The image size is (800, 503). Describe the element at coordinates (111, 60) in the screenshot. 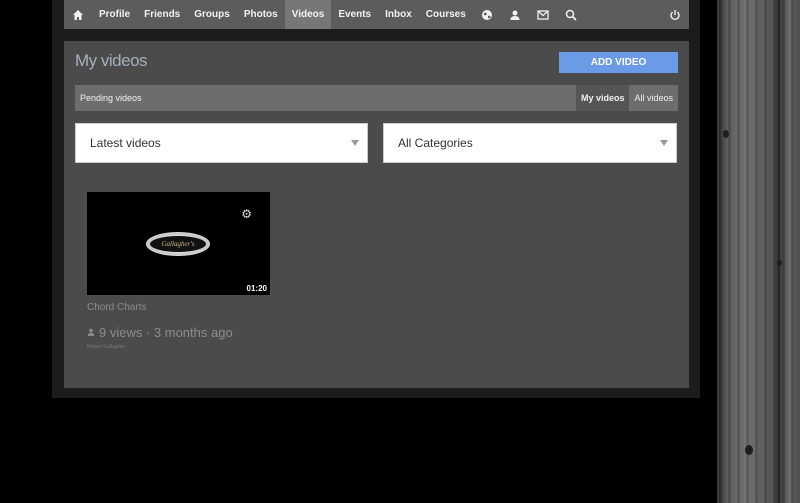

I see `page-title: My videos` at that location.